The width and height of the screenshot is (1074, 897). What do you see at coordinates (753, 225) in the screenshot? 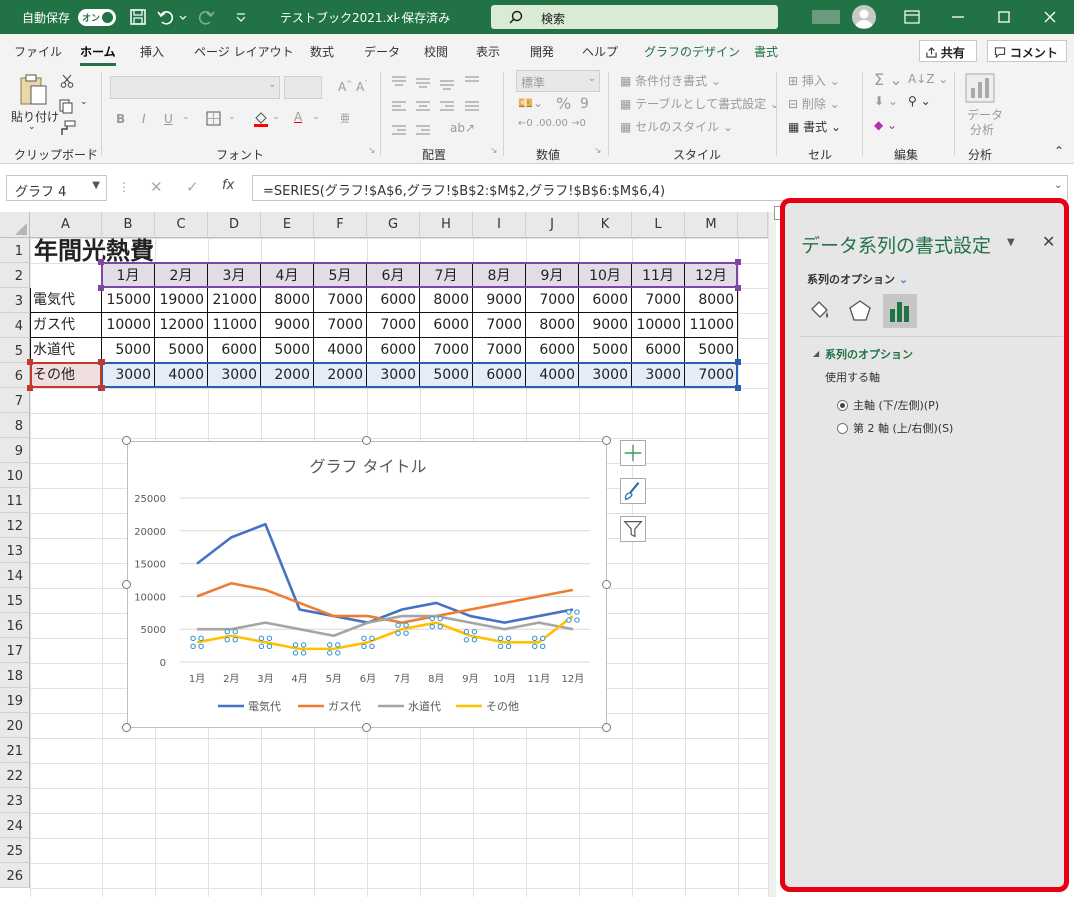
I see `column-header-next` at bounding box center [753, 225].